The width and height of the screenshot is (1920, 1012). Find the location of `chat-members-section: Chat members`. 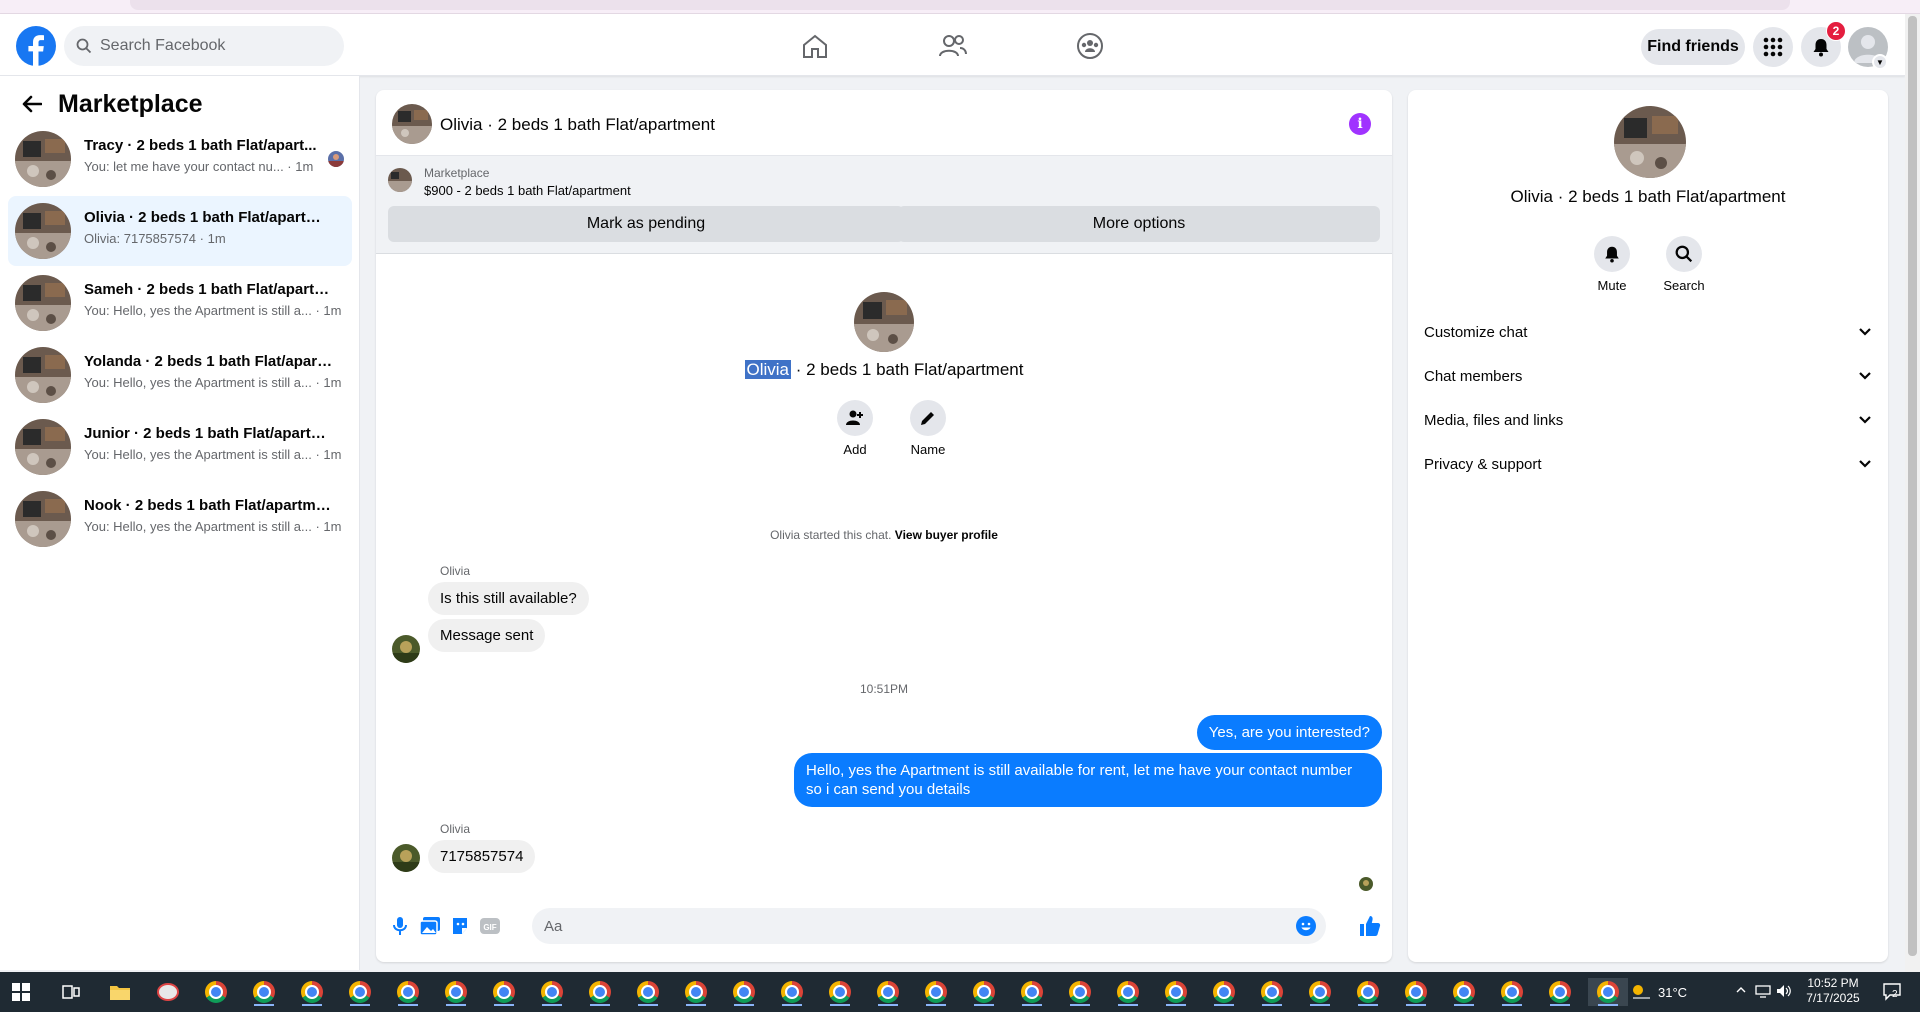

chat-members-section: Chat members is located at coordinates (1648, 376).